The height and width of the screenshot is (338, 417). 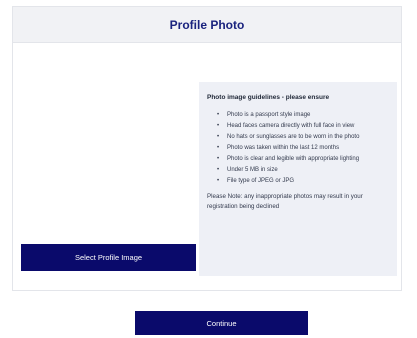 What do you see at coordinates (268, 97) in the screenshot?
I see `guidelines-title: Photo image guidelines - please ensure` at bounding box center [268, 97].